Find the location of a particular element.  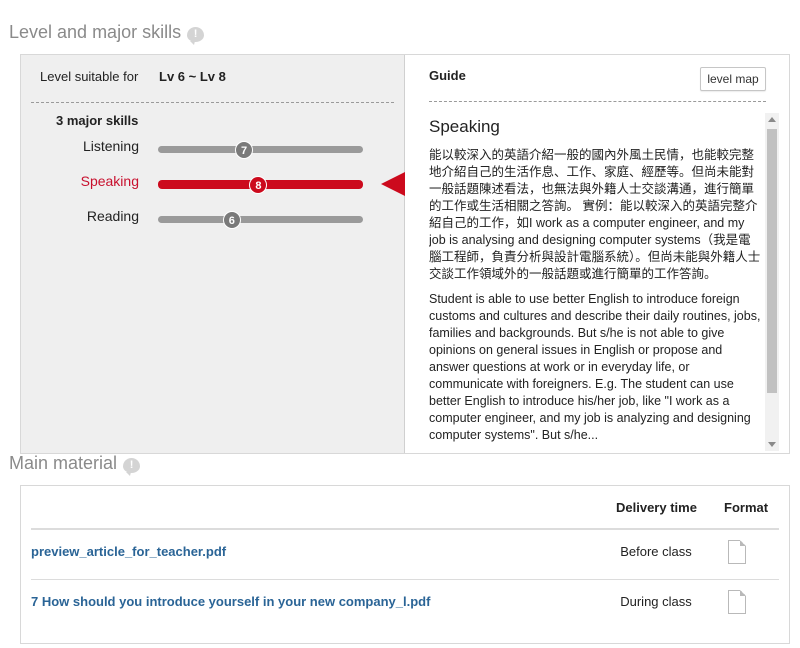

skill-row-speaking: Speaking 8 is located at coordinates (213, 185).